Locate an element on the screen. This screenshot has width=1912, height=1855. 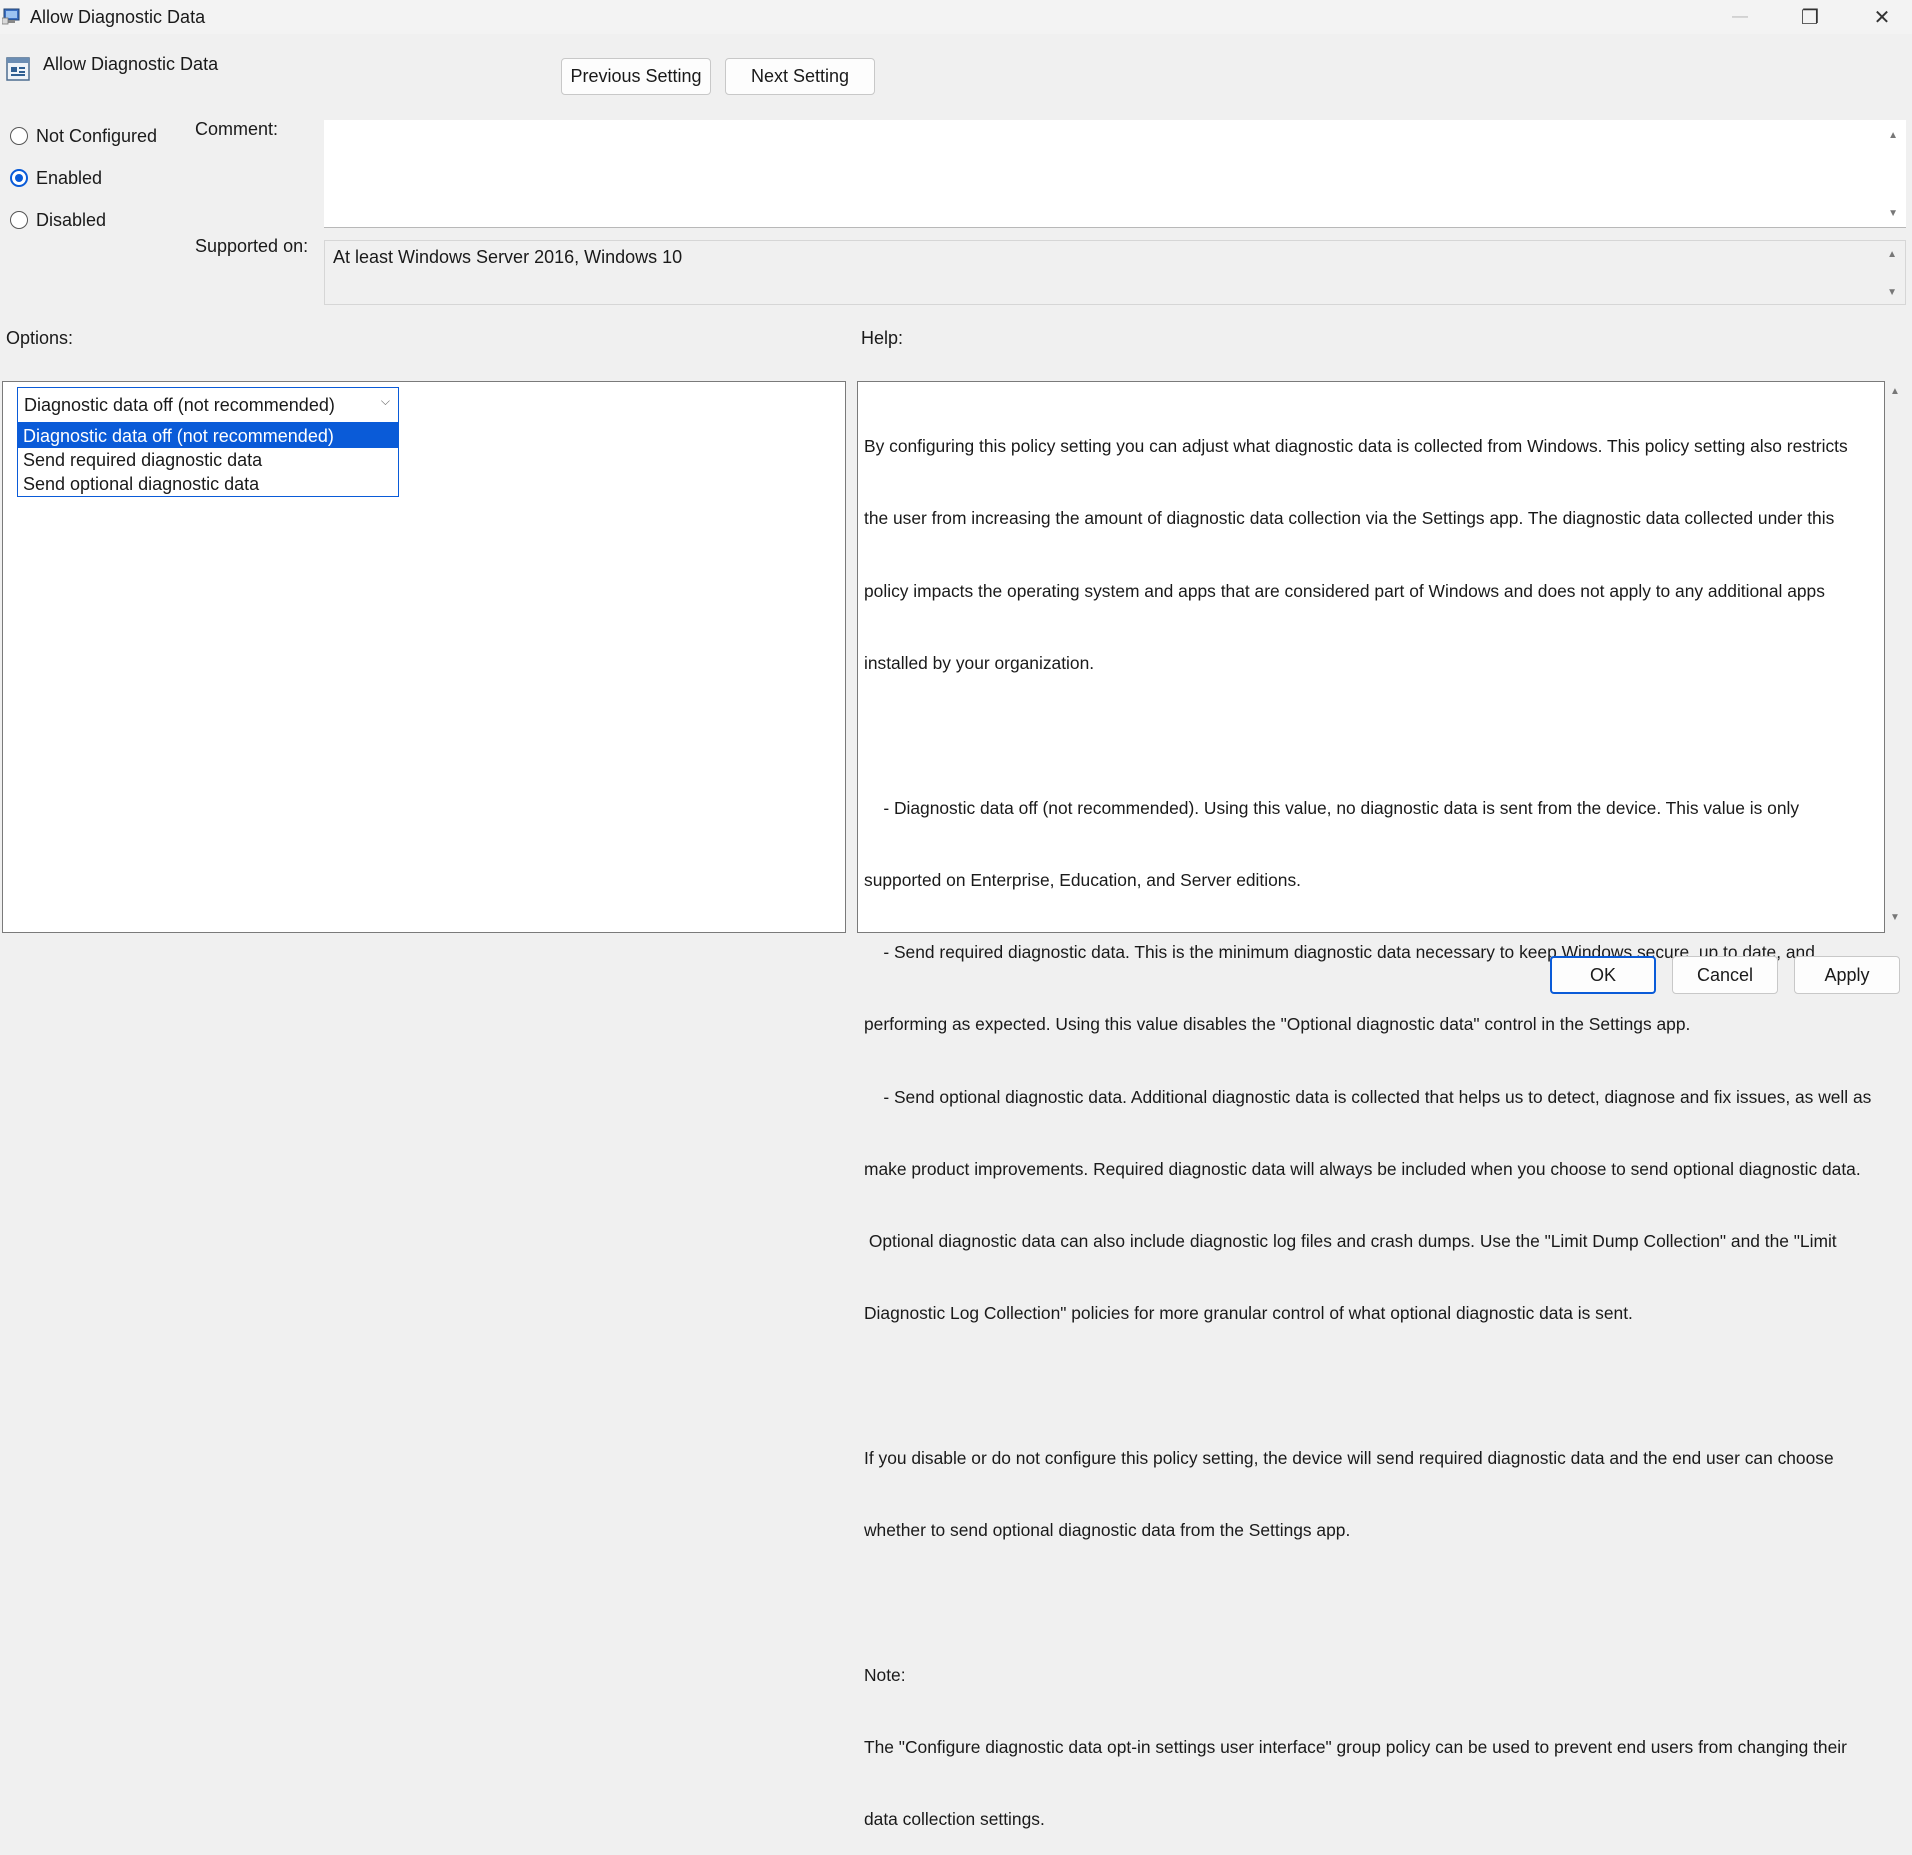
radio-label: Disabled is located at coordinates (71, 219).